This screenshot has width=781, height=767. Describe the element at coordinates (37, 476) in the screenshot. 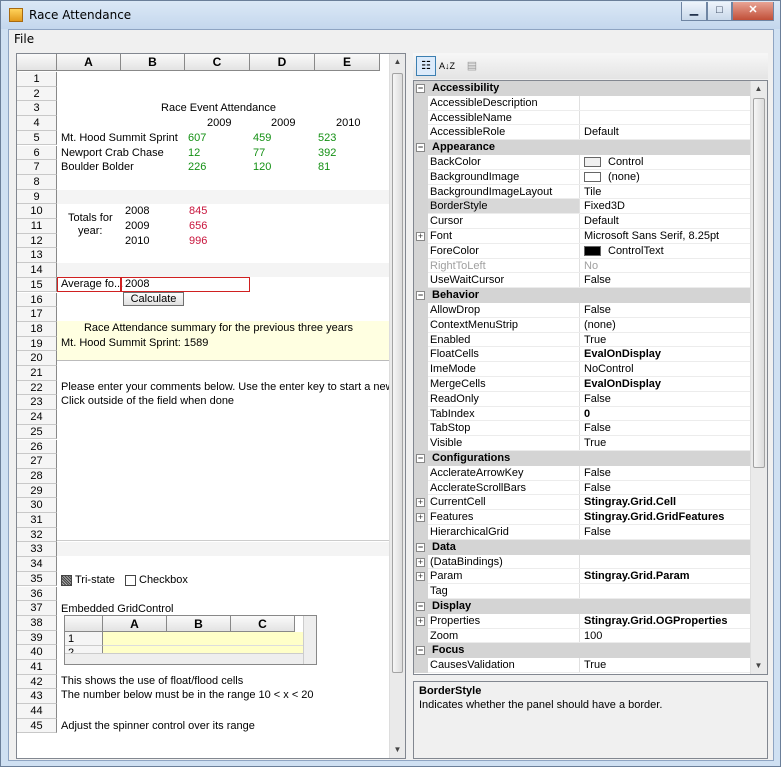

I see `row-header: 28` at that location.